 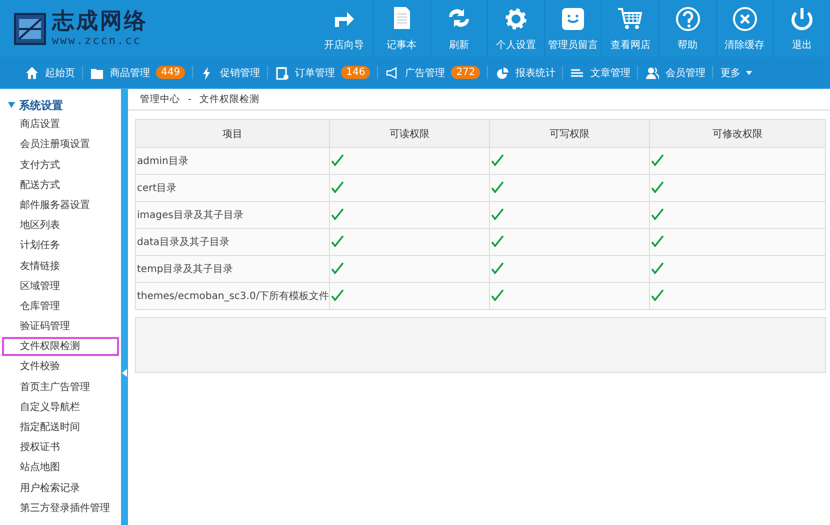 What do you see at coordinates (610, 73) in the screenshot?
I see `nav-label: 文章管理` at bounding box center [610, 73].